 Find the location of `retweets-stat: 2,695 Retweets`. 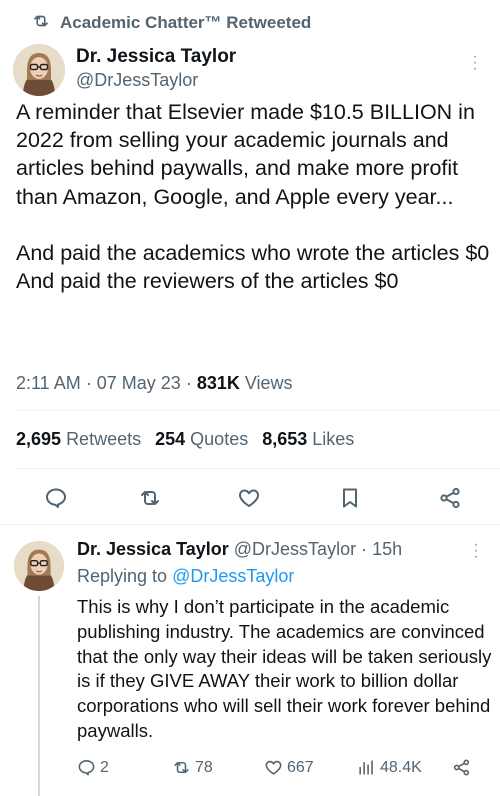

retweets-stat: 2,695 Retweets is located at coordinates (78, 439).